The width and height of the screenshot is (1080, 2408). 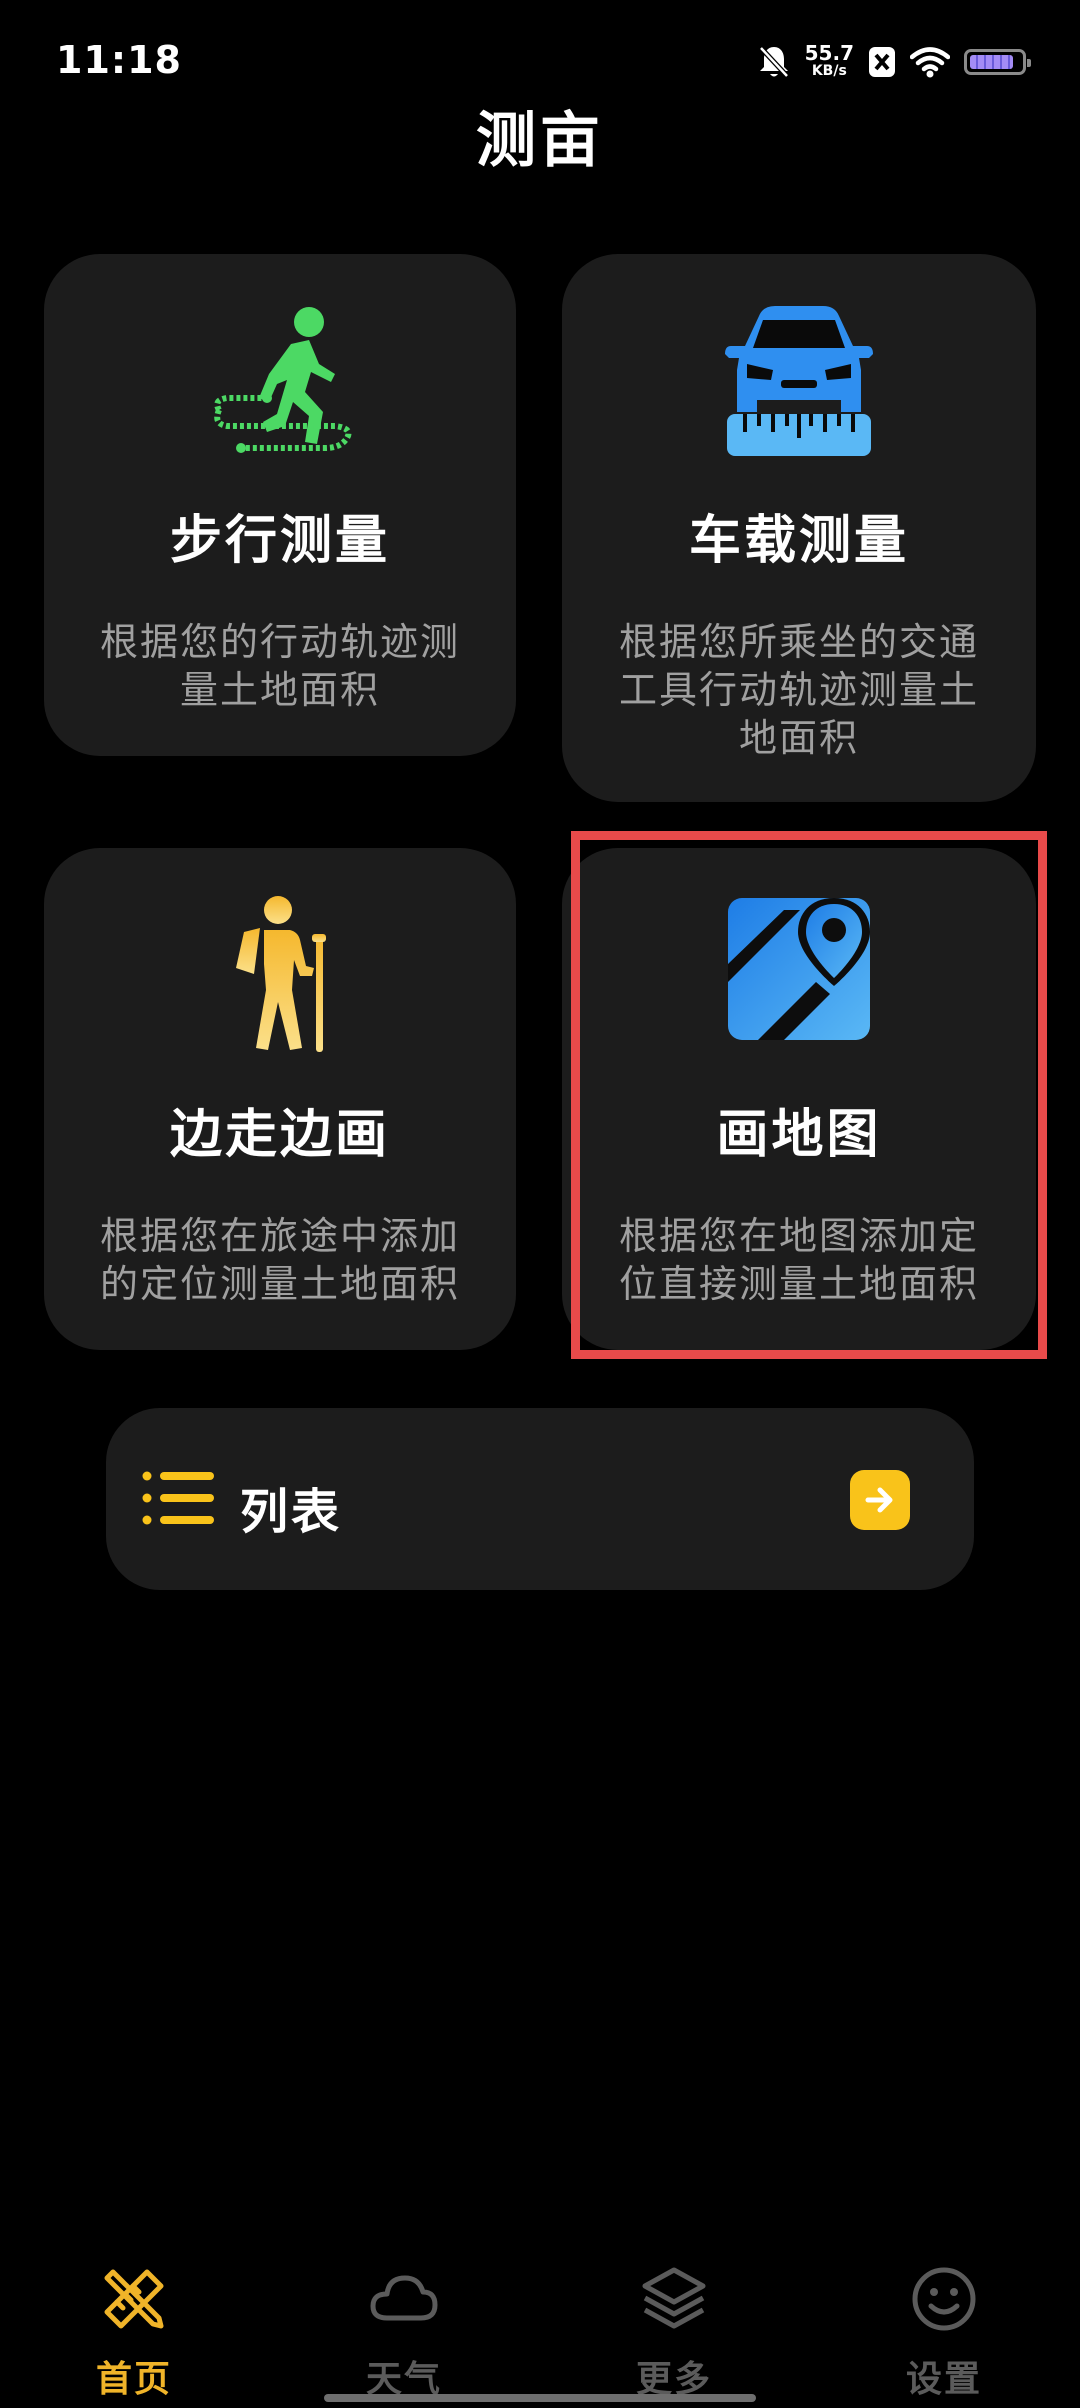 I want to click on page-title: 测亩, so click(x=540, y=141).